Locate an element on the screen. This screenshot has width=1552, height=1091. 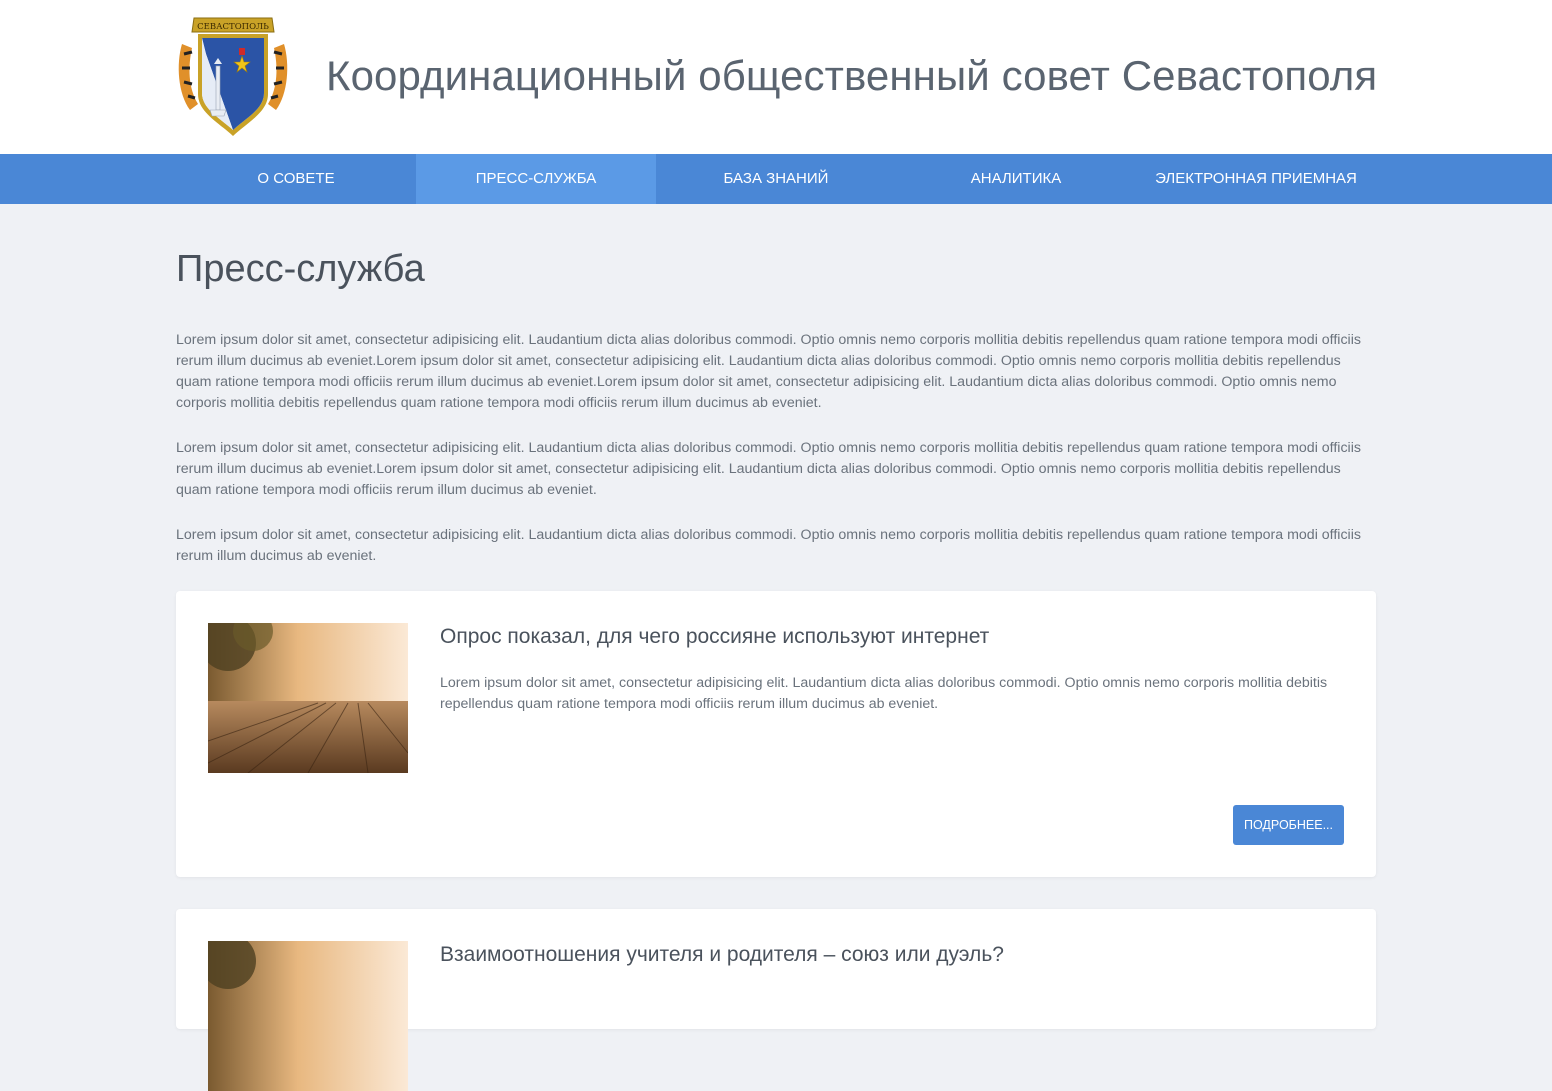
nav-item-knowledge-base: База знаний is located at coordinates (776, 179).